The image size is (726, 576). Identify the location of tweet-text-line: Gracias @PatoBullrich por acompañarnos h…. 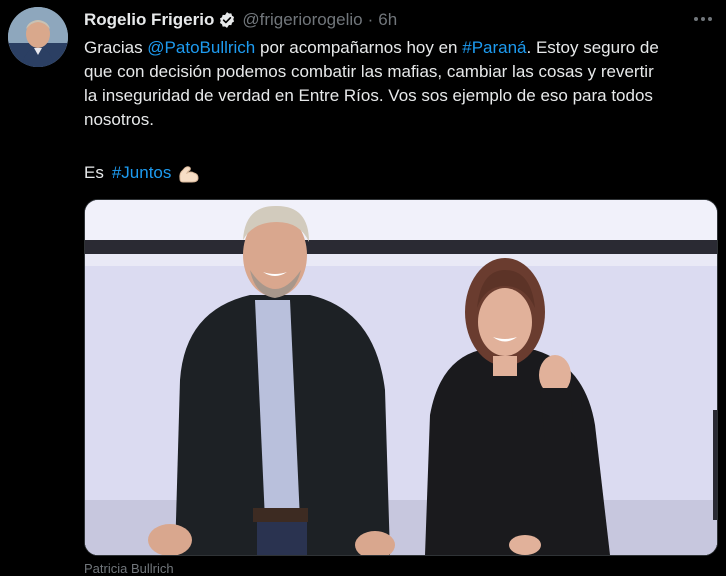
(399, 48).